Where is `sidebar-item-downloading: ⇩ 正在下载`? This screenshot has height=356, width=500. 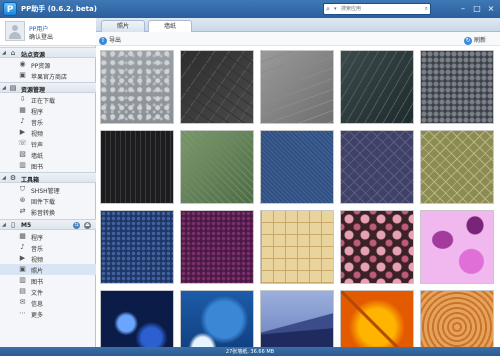 sidebar-item-downloading: ⇩ 正在下载 is located at coordinates (48, 99).